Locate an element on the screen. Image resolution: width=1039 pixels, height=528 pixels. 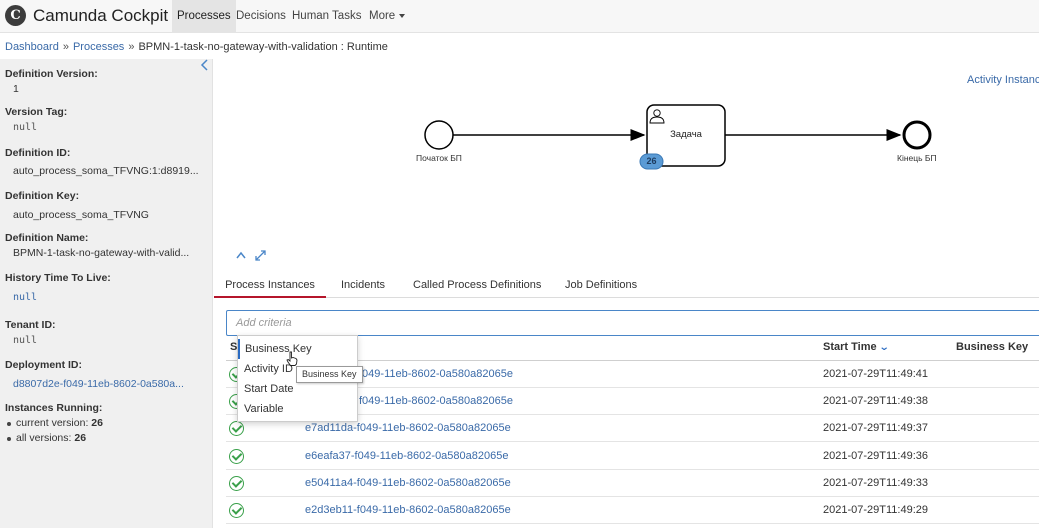
start-event-label: Початок БП is located at coordinates (439, 158).